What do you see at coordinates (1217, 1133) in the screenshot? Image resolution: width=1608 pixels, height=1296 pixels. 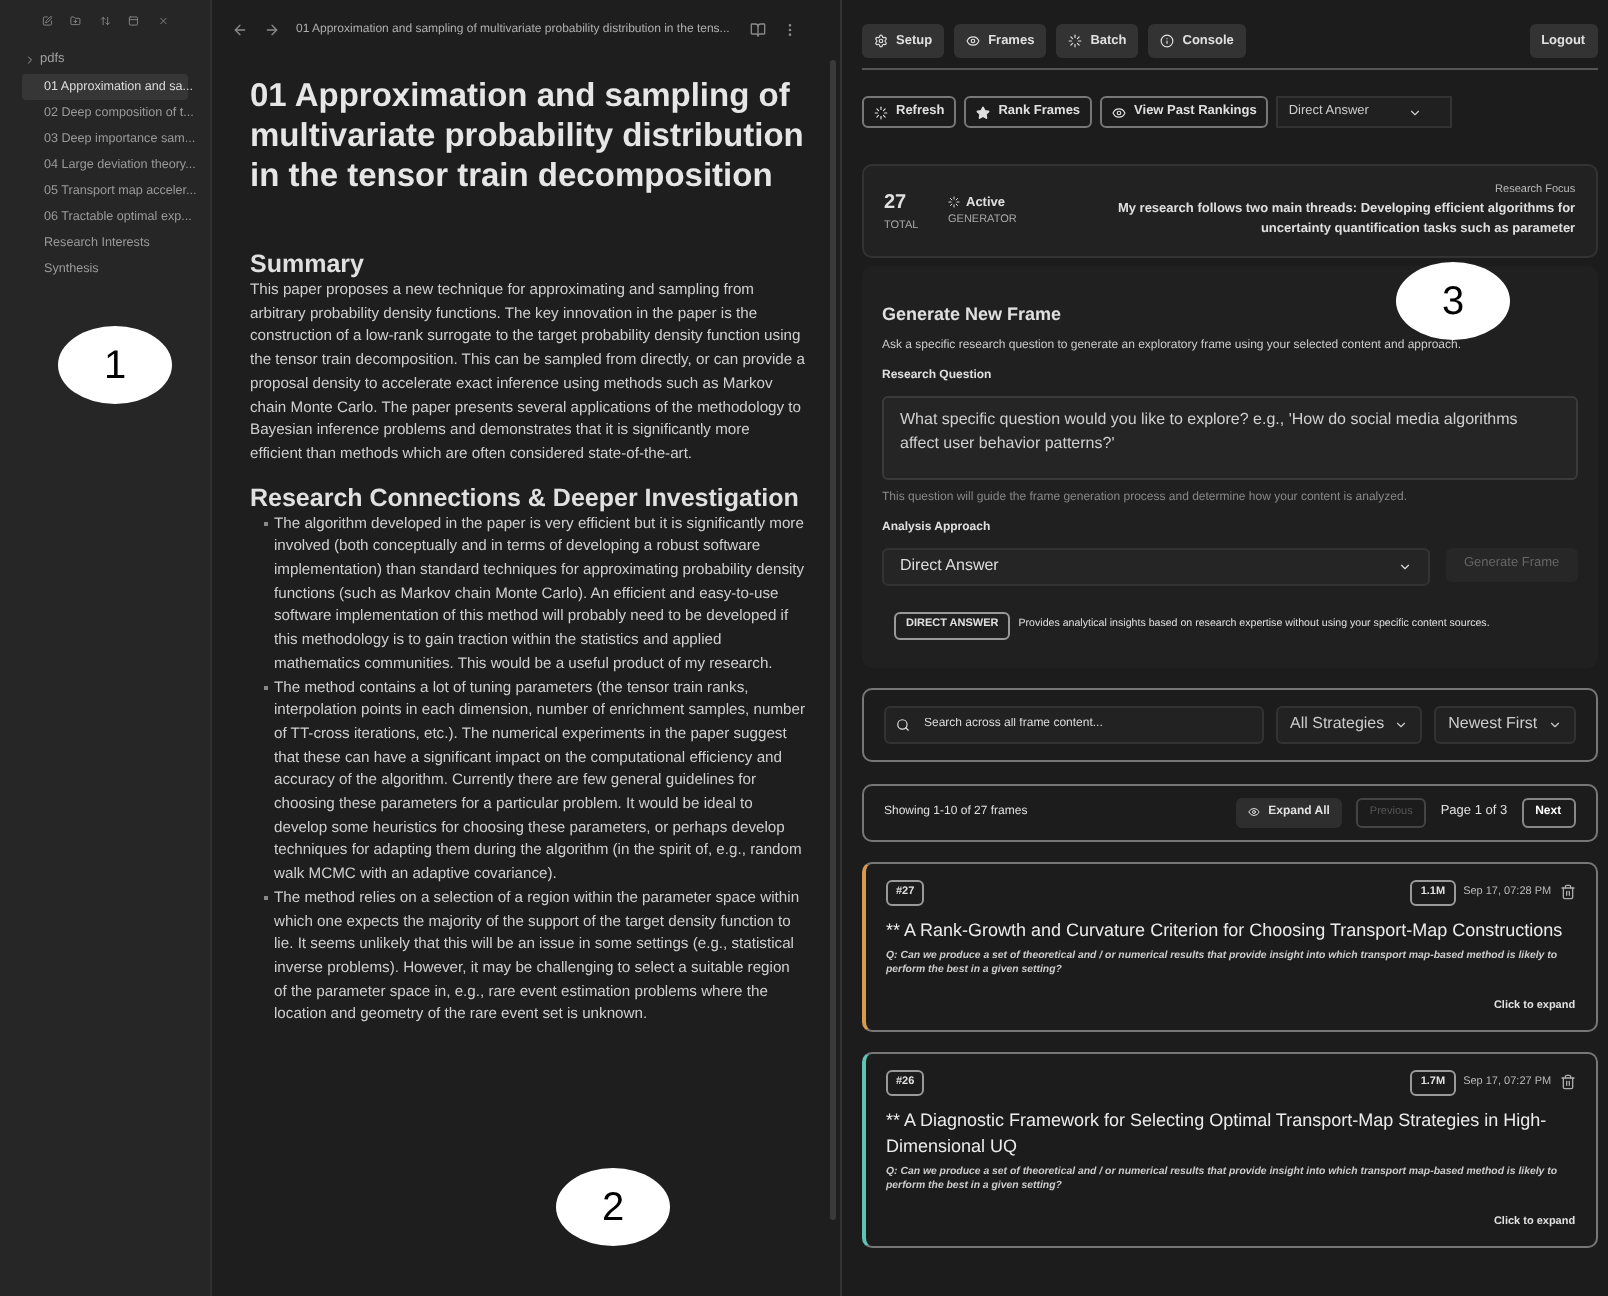 I see `frame-title: ** A Diagnostic Framework for Selecting Optimal Transport-Map Strategies in High-Dimensional UQ` at bounding box center [1217, 1133].